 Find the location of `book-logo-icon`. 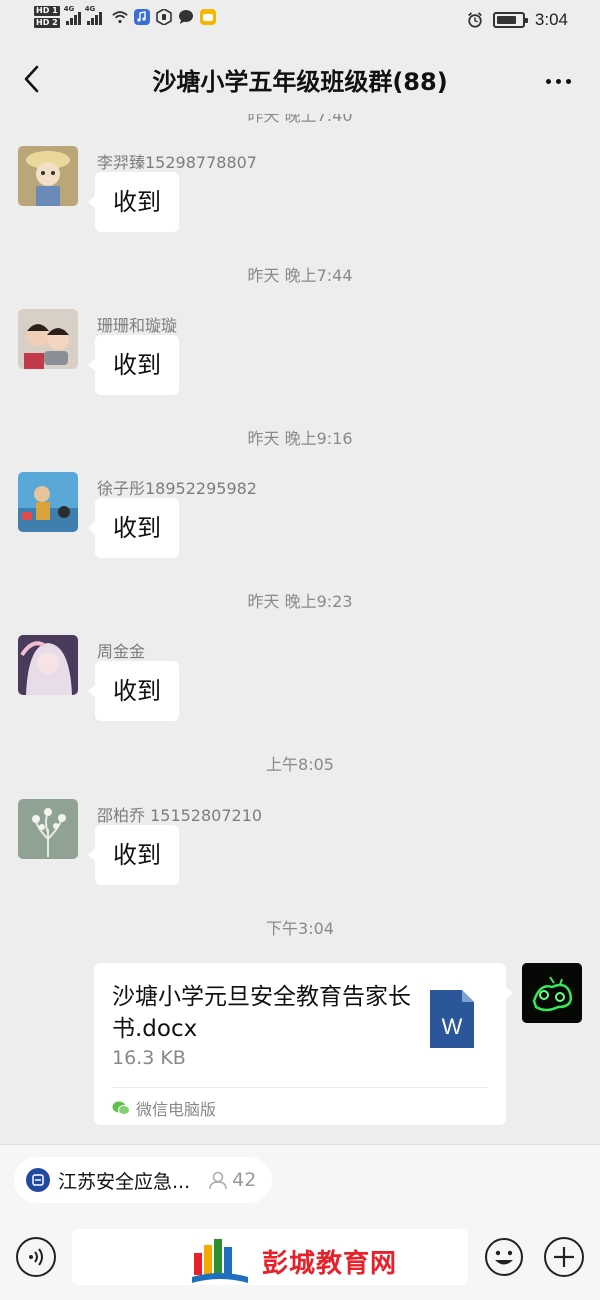

book-logo-icon is located at coordinates (220, 1261).